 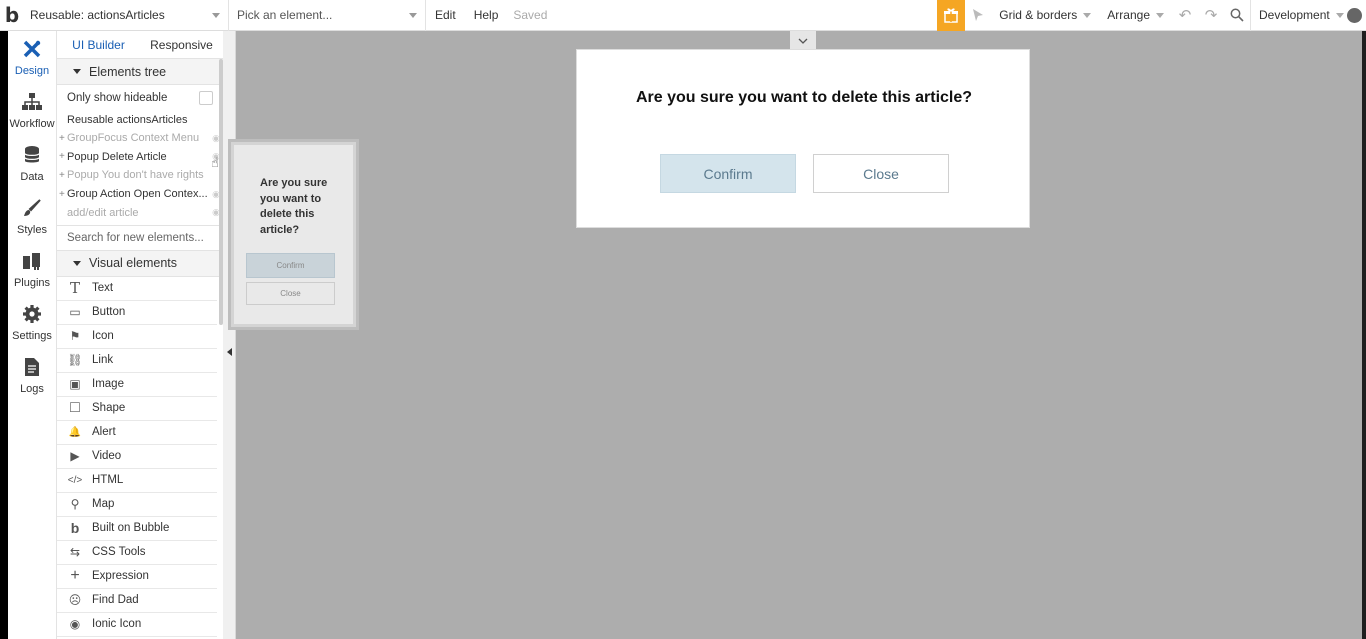 I want to click on pointer-icon, so click(x=978, y=15).